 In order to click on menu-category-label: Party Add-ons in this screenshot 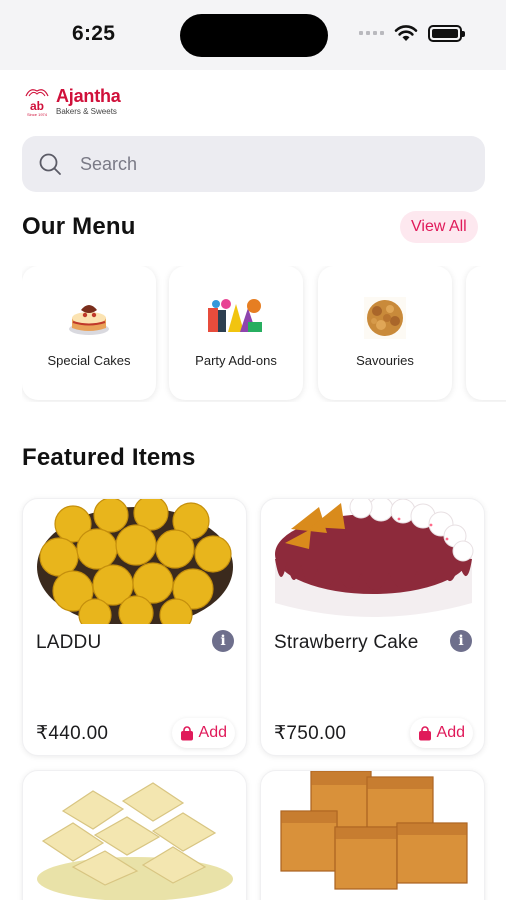, I will do `click(236, 360)`.